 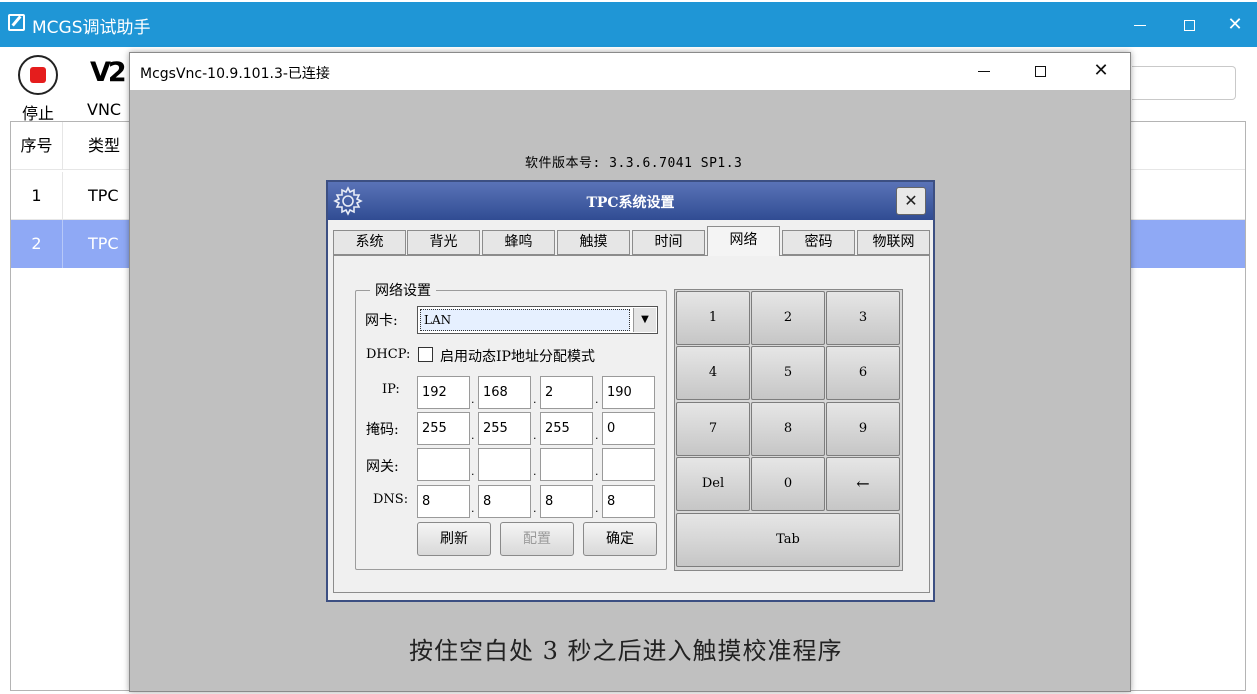 I want to click on vnc-window-title: McgsVnc-10.9.101.3-已连接, so click(x=235, y=74).